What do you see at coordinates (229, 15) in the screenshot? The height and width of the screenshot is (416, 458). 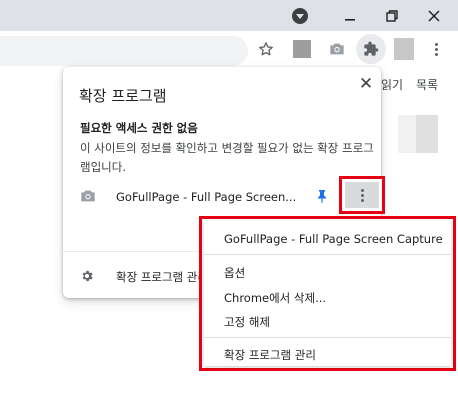 I see `title-bar` at bounding box center [229, 15].